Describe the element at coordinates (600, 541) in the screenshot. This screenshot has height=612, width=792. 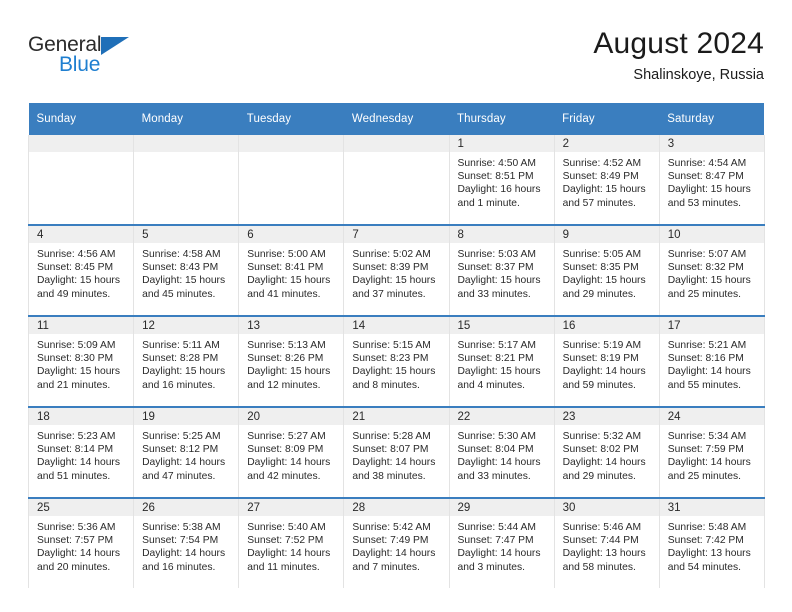
I see `sunset-time: Sunset: 7:44 PM` at that location.